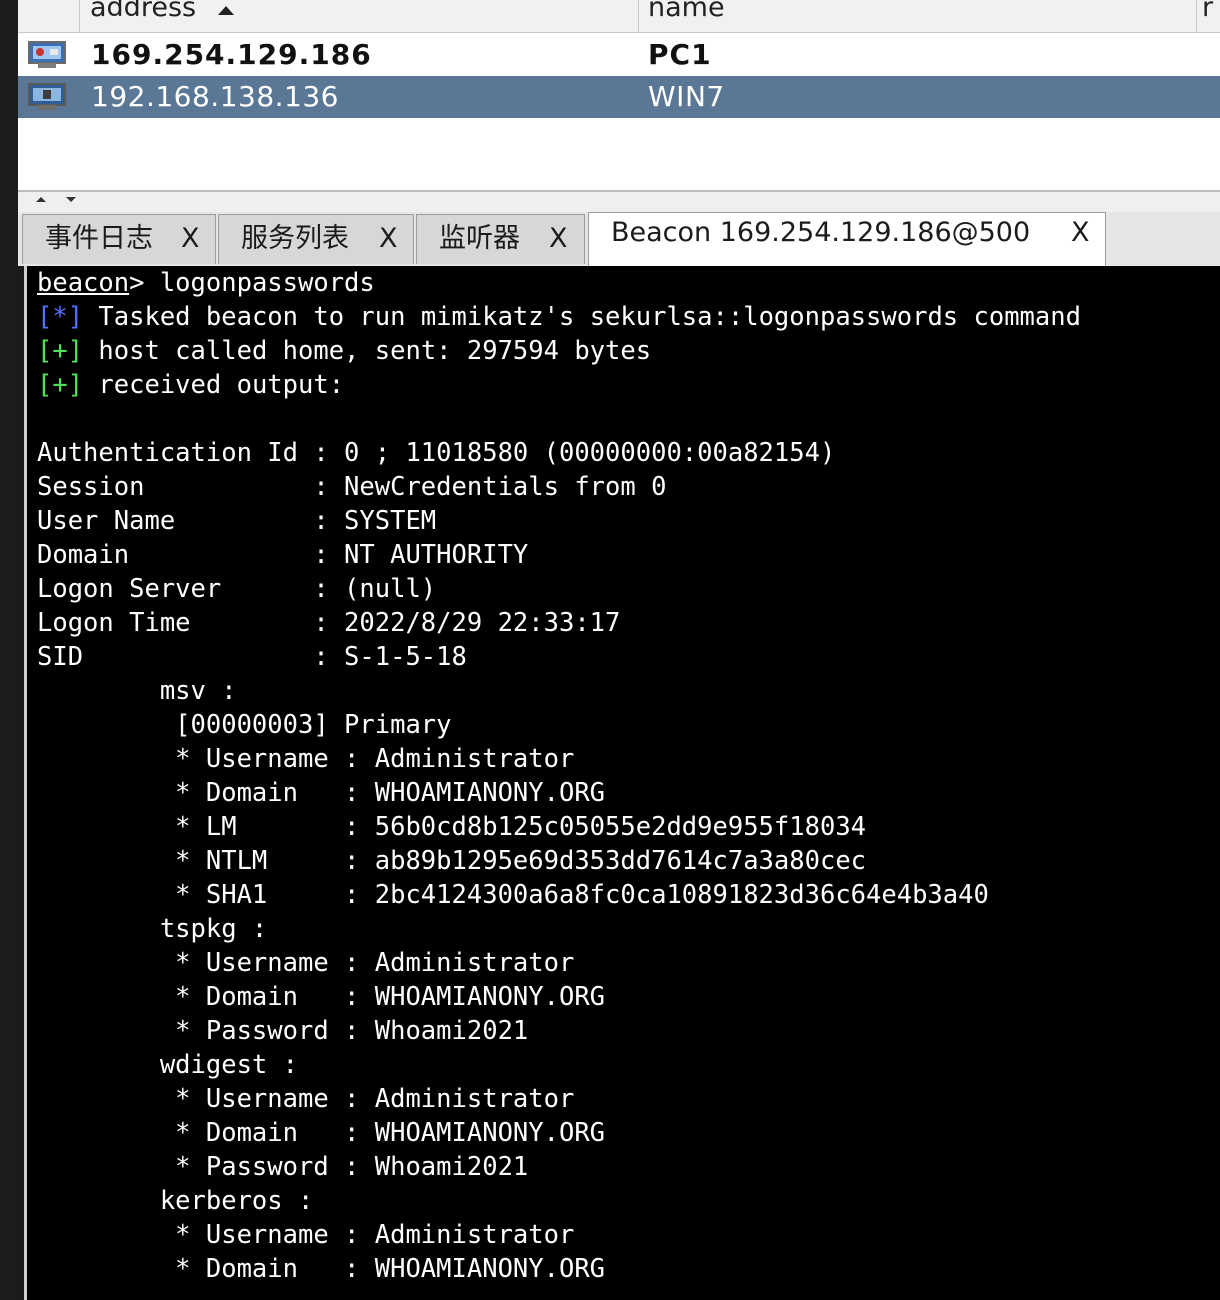 Image resolution: width=1220 pixels, height=1300 pixels. Describe the element at coordinates (479, 238) in the screenshot. I see `tab-label: 监听器` at that location.